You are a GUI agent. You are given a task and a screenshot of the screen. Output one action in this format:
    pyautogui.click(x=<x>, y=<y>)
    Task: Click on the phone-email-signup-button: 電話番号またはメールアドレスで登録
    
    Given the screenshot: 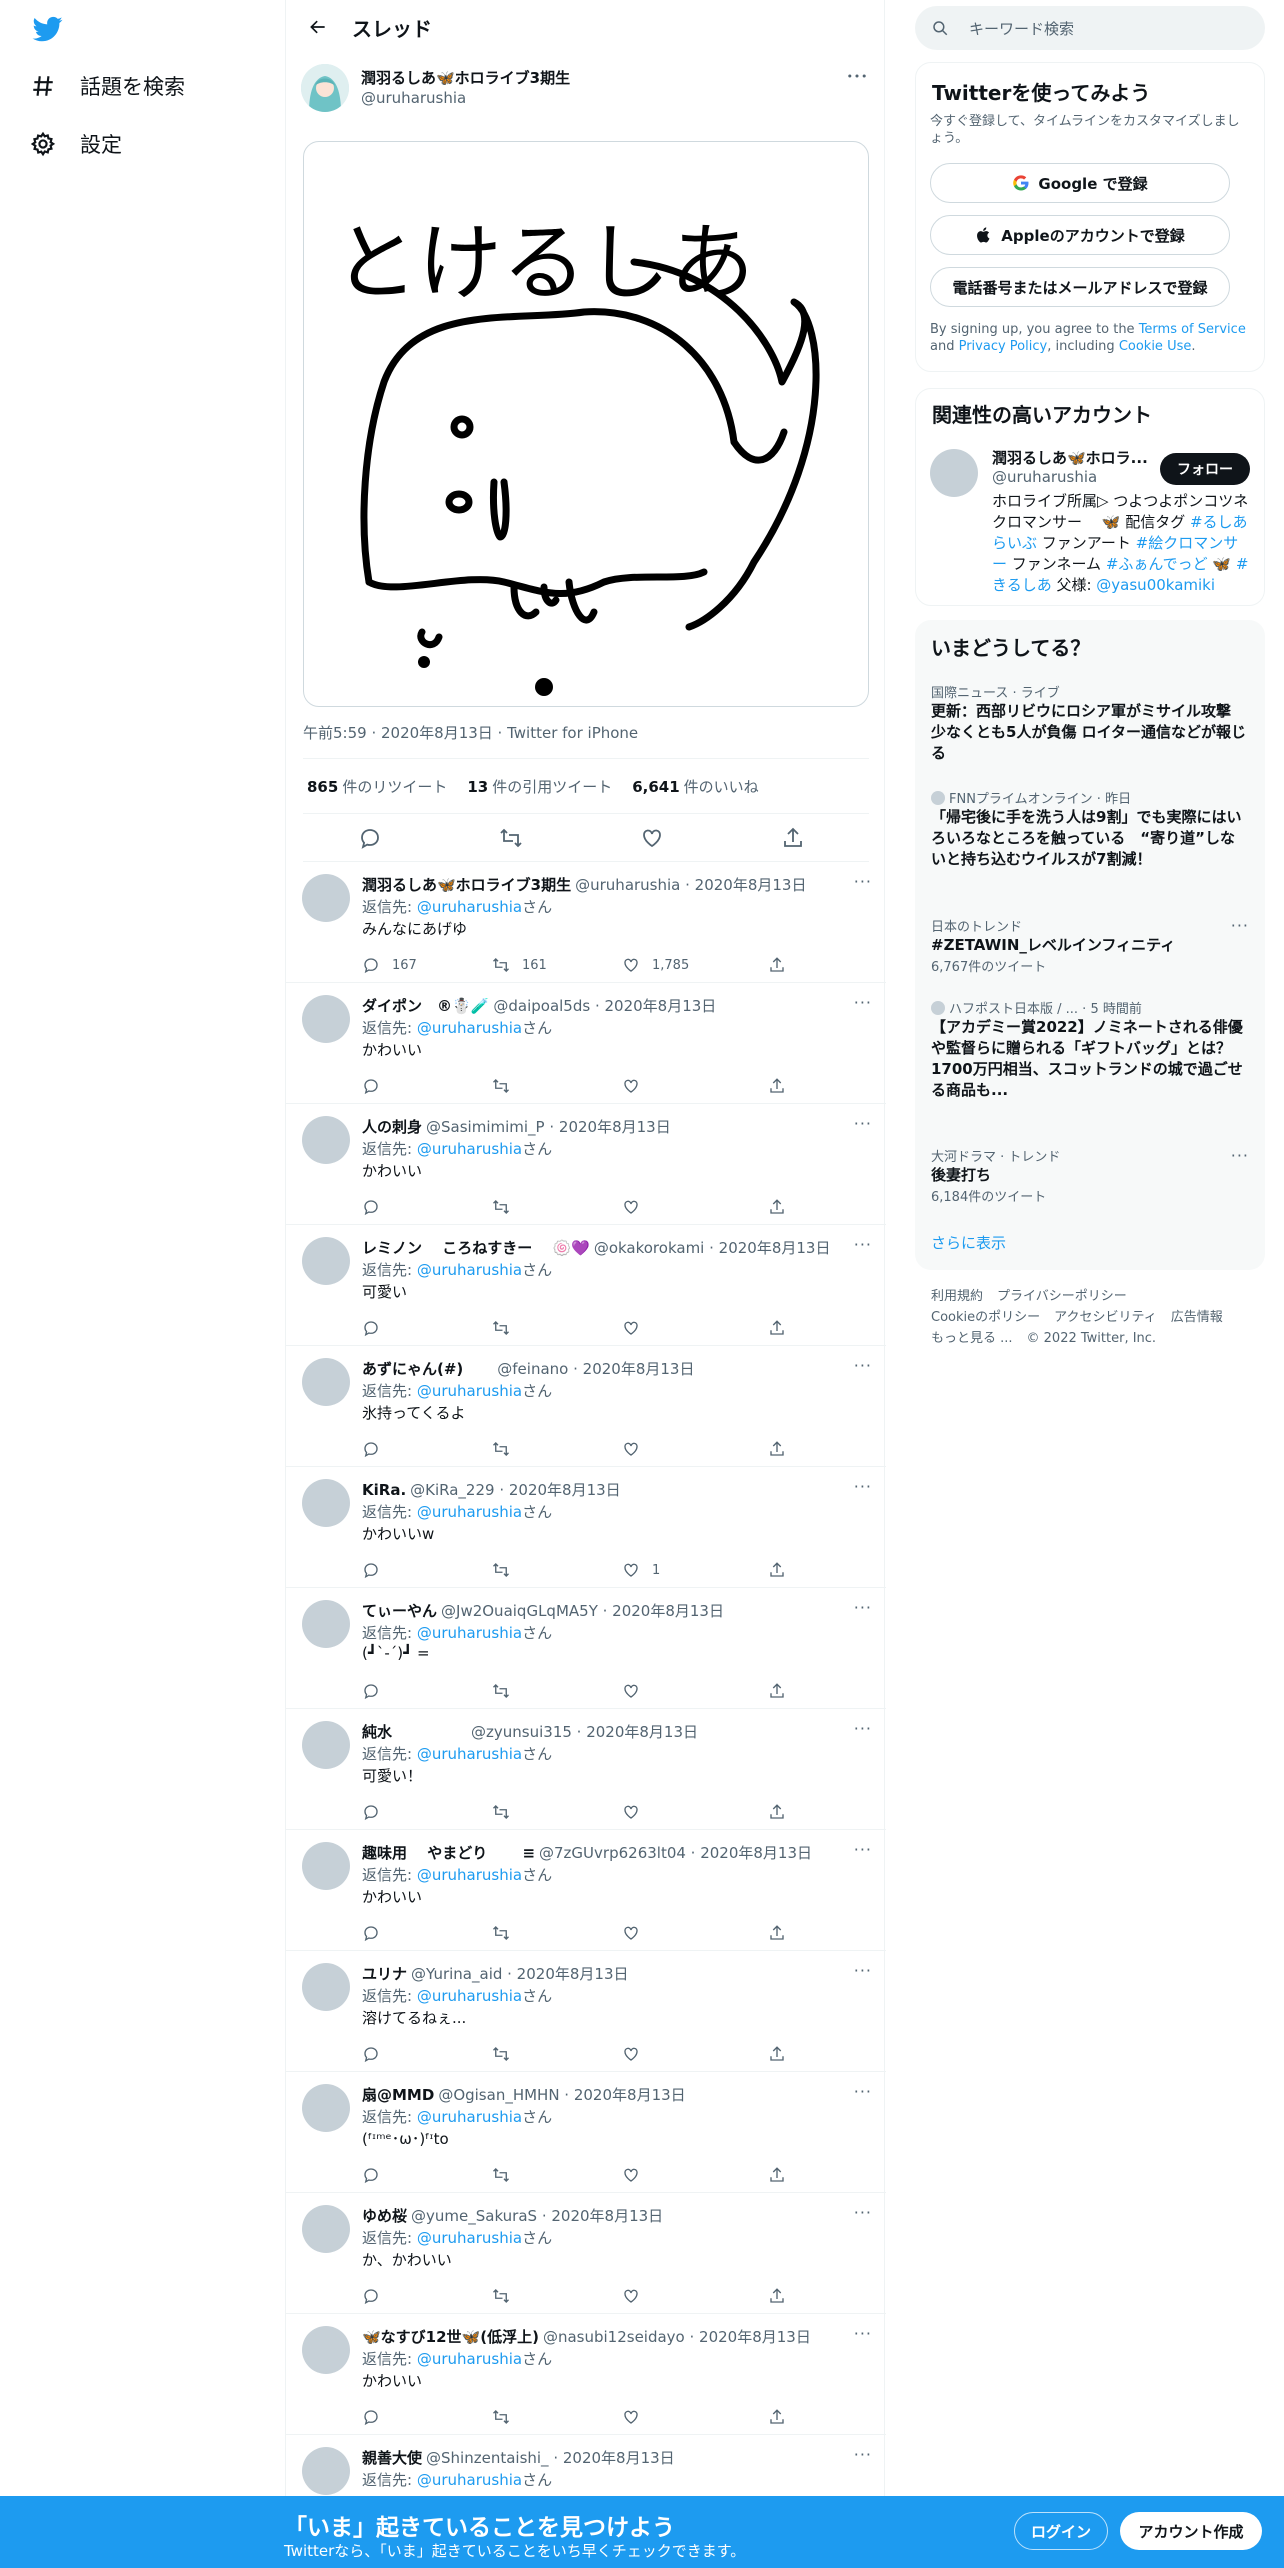 What is the action you would take?
    pyautogui.click(x=1080, y=287)
    